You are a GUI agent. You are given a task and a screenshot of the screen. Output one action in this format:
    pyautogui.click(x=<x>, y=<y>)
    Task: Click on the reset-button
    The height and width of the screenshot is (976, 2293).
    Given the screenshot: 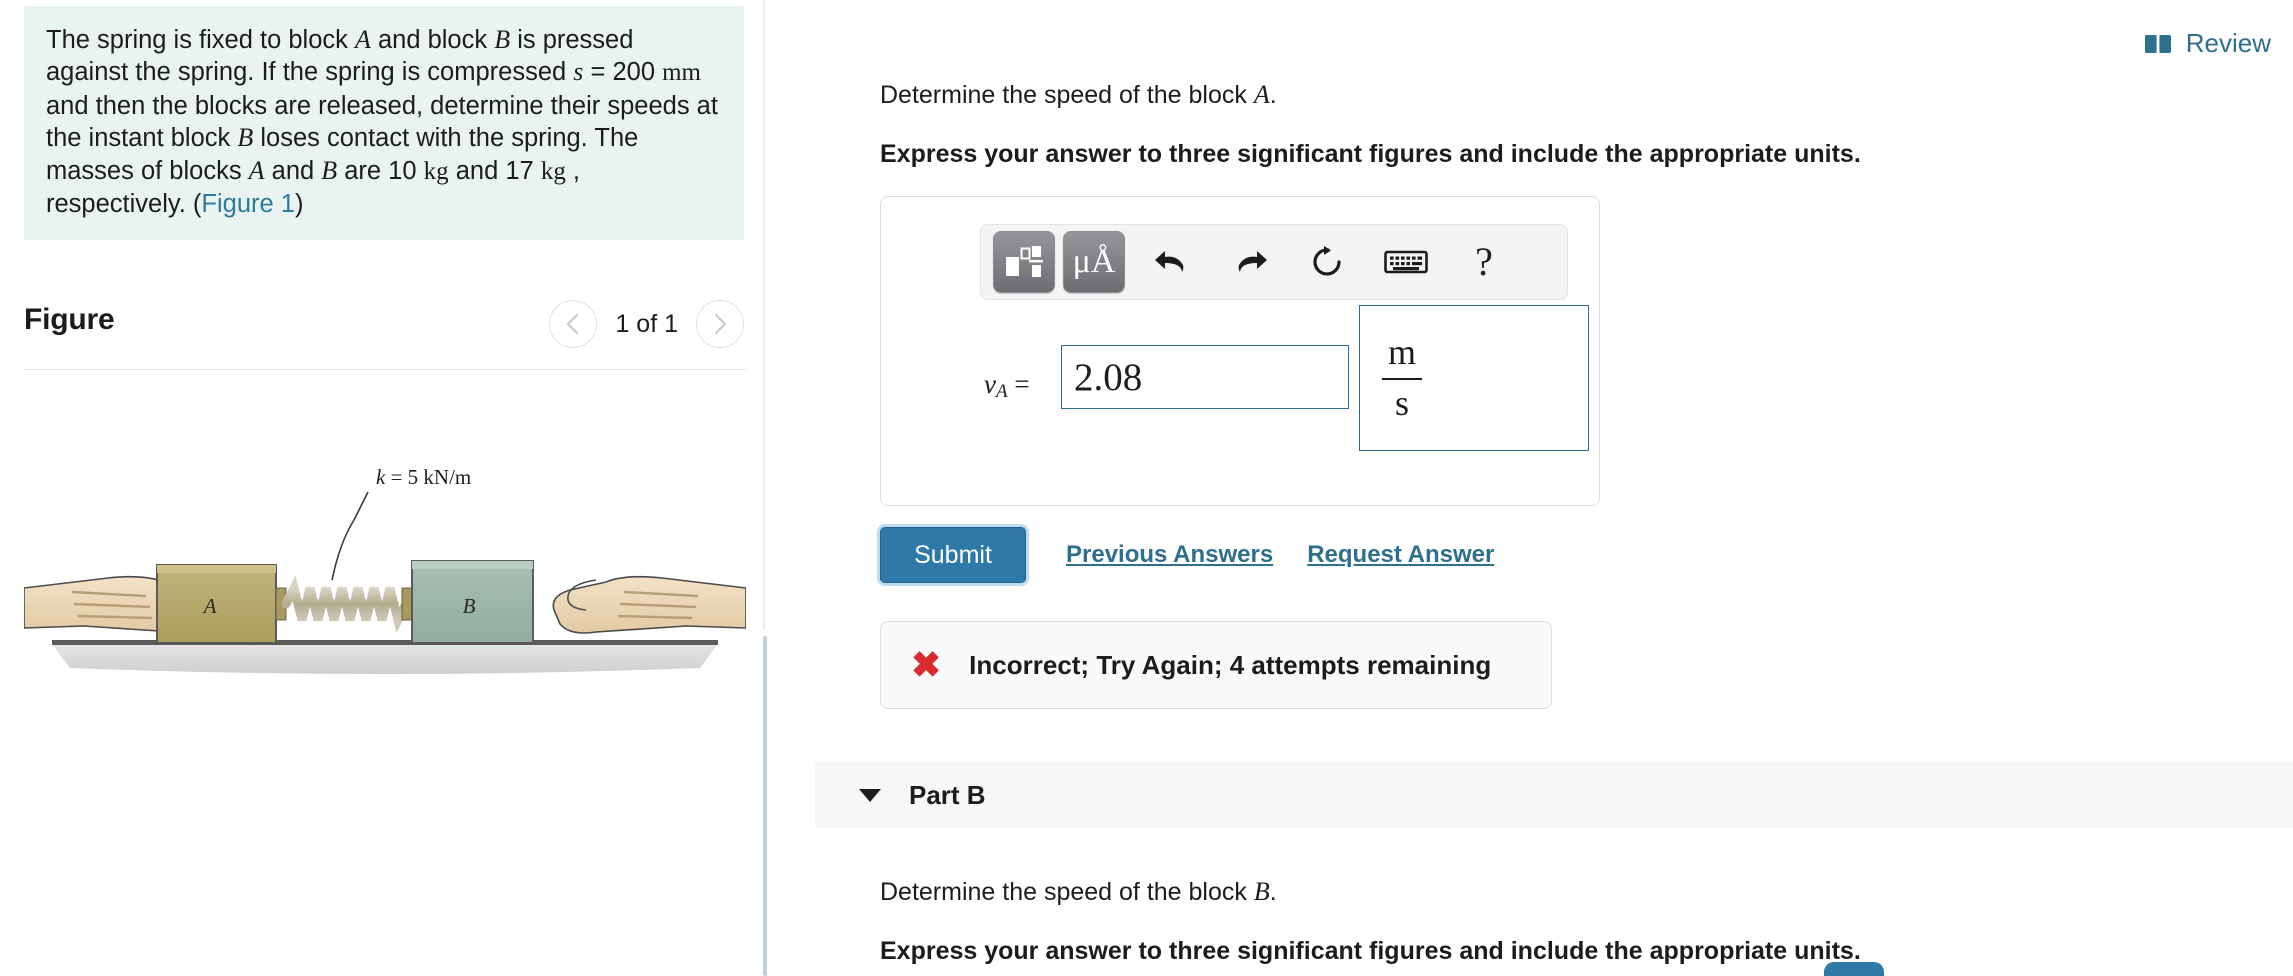 What is the action you would take?
    pyautogui.click(x=1328, y=262)
    